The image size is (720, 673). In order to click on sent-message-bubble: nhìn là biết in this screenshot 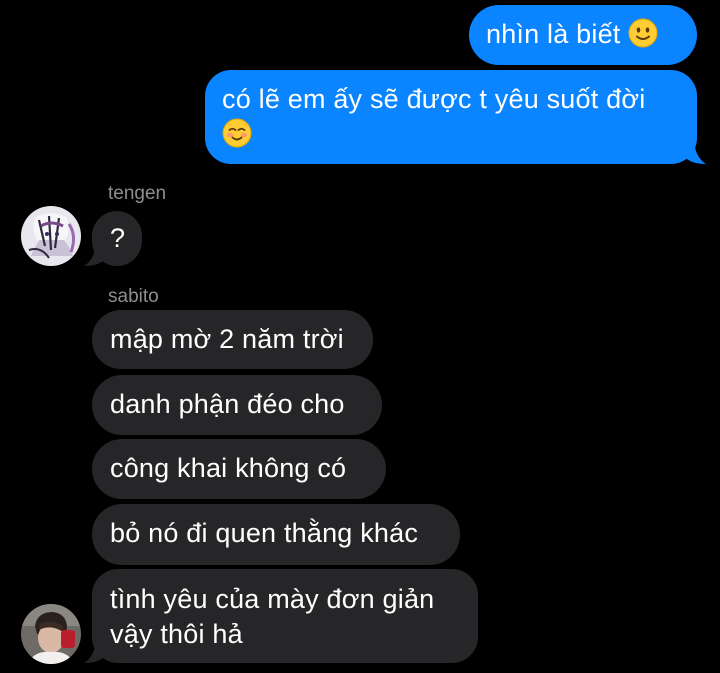, I will do `click(583, 35)`.